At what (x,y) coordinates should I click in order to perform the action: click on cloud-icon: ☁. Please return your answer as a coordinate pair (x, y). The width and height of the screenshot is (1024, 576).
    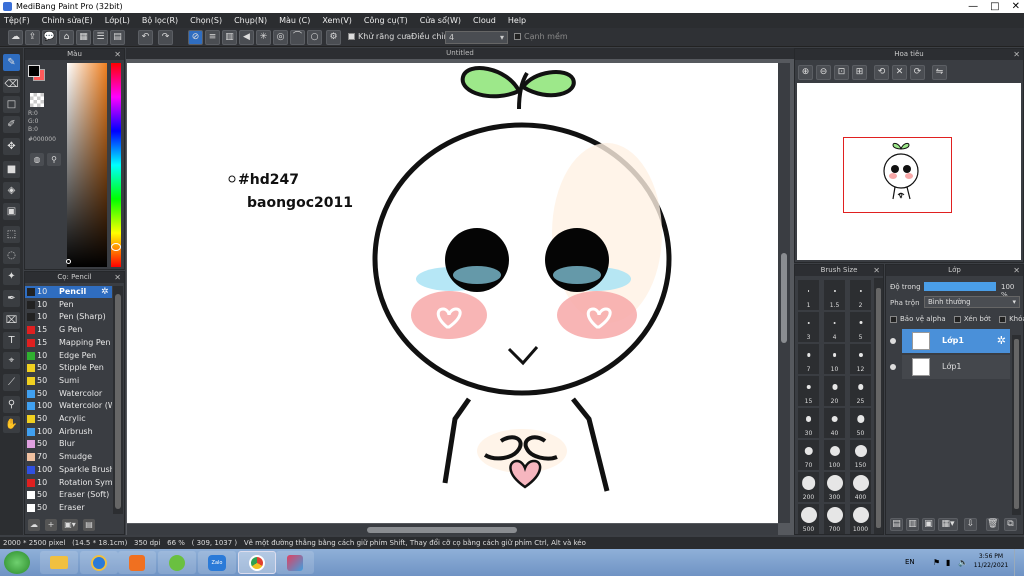
    Looking at the image, I should click on (15, 37).